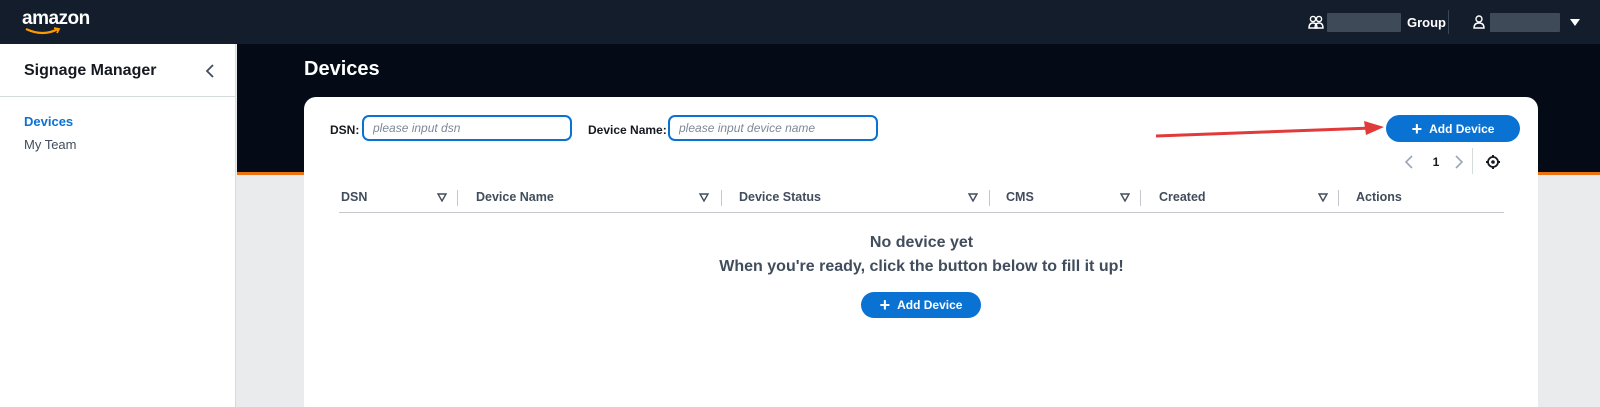  Describe the element at coordinates (1316, 22) in the screenshot. I see `group-icon` at that location.